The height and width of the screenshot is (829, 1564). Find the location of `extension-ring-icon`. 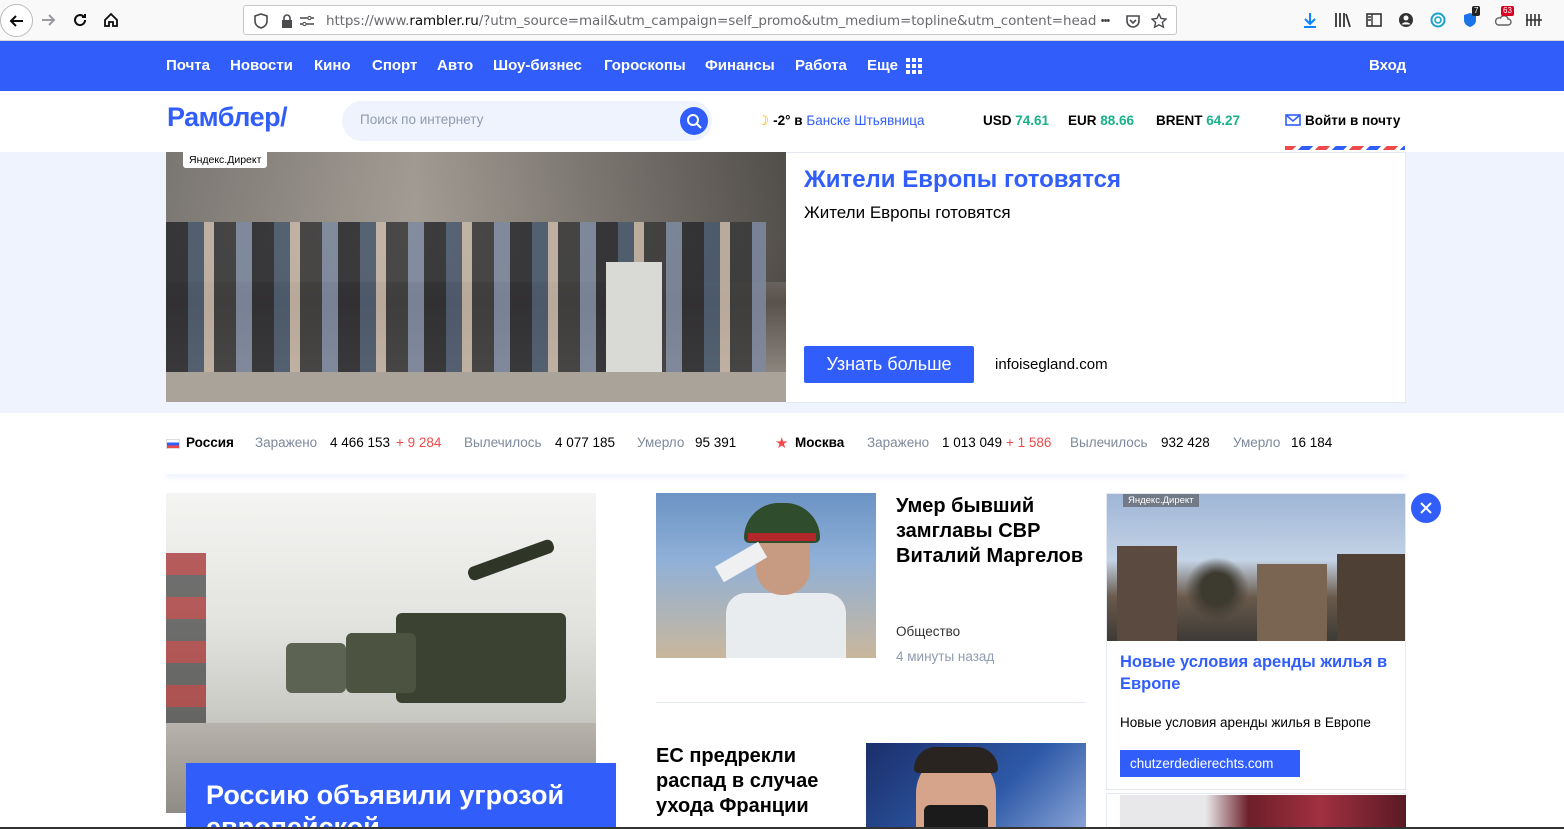

extension-ring-icon is located at coordinates (1438, 20).